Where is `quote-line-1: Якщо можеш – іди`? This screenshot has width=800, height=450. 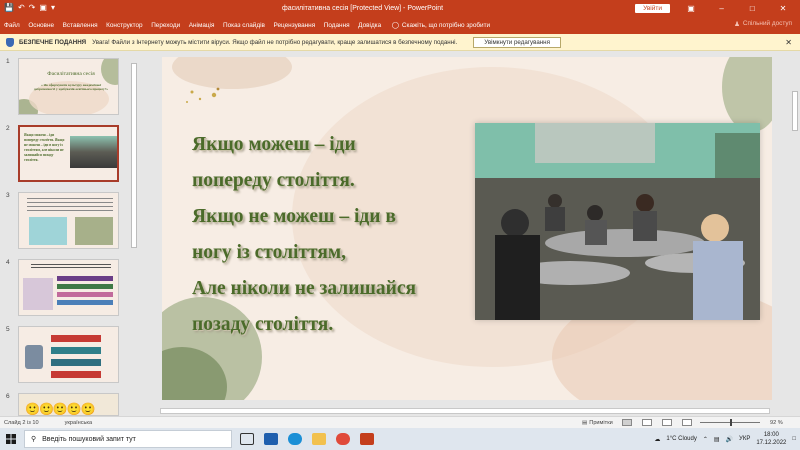
quote-line-1: Якщо можеш – іди is located at coordinates (274, 144).